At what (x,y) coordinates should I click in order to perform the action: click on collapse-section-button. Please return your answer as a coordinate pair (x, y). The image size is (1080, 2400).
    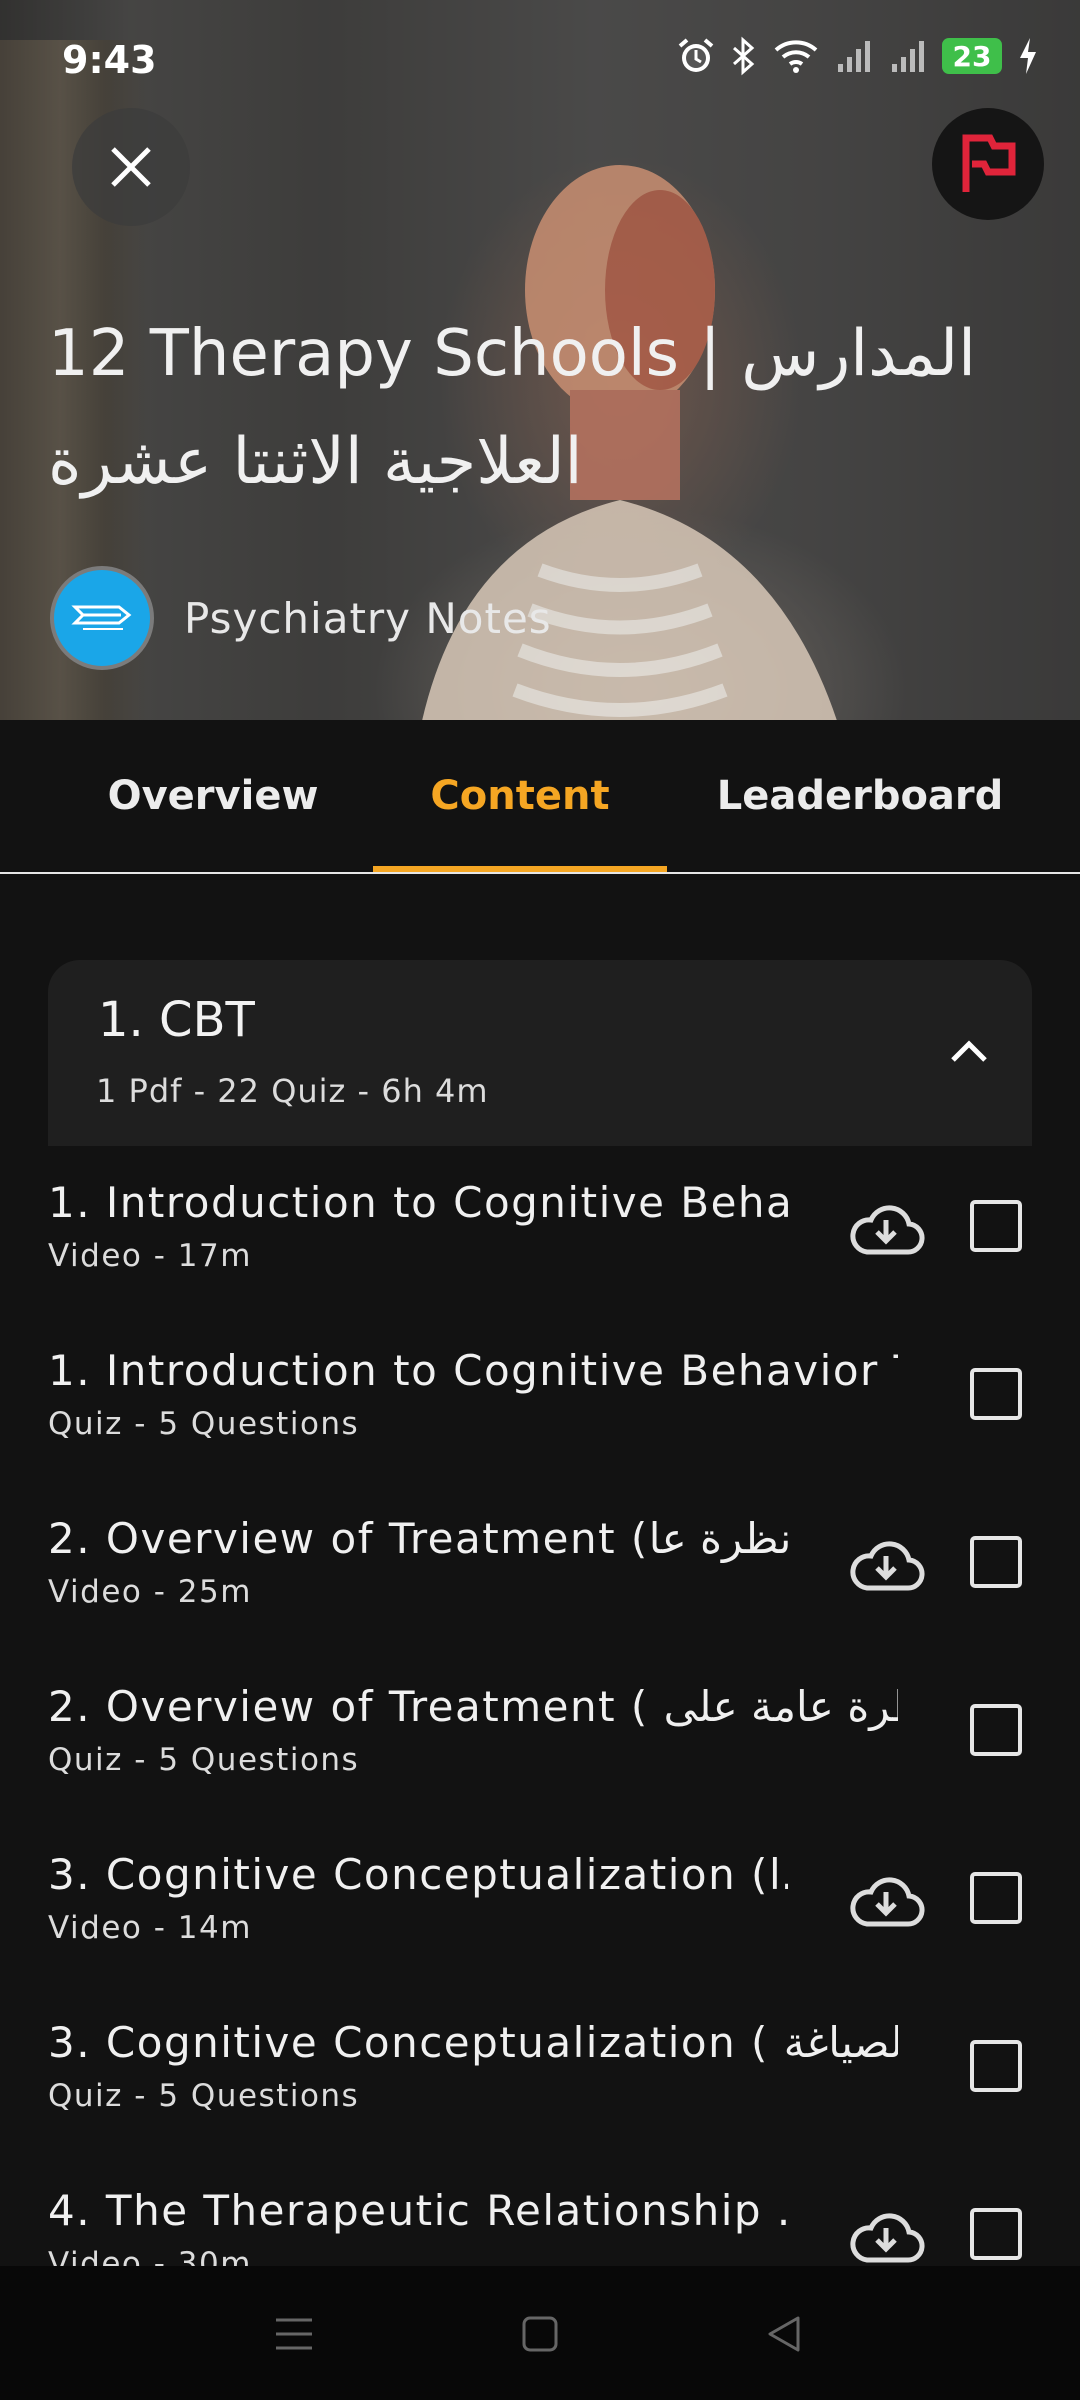
    Looking at the image, I should click on (969, 1051).